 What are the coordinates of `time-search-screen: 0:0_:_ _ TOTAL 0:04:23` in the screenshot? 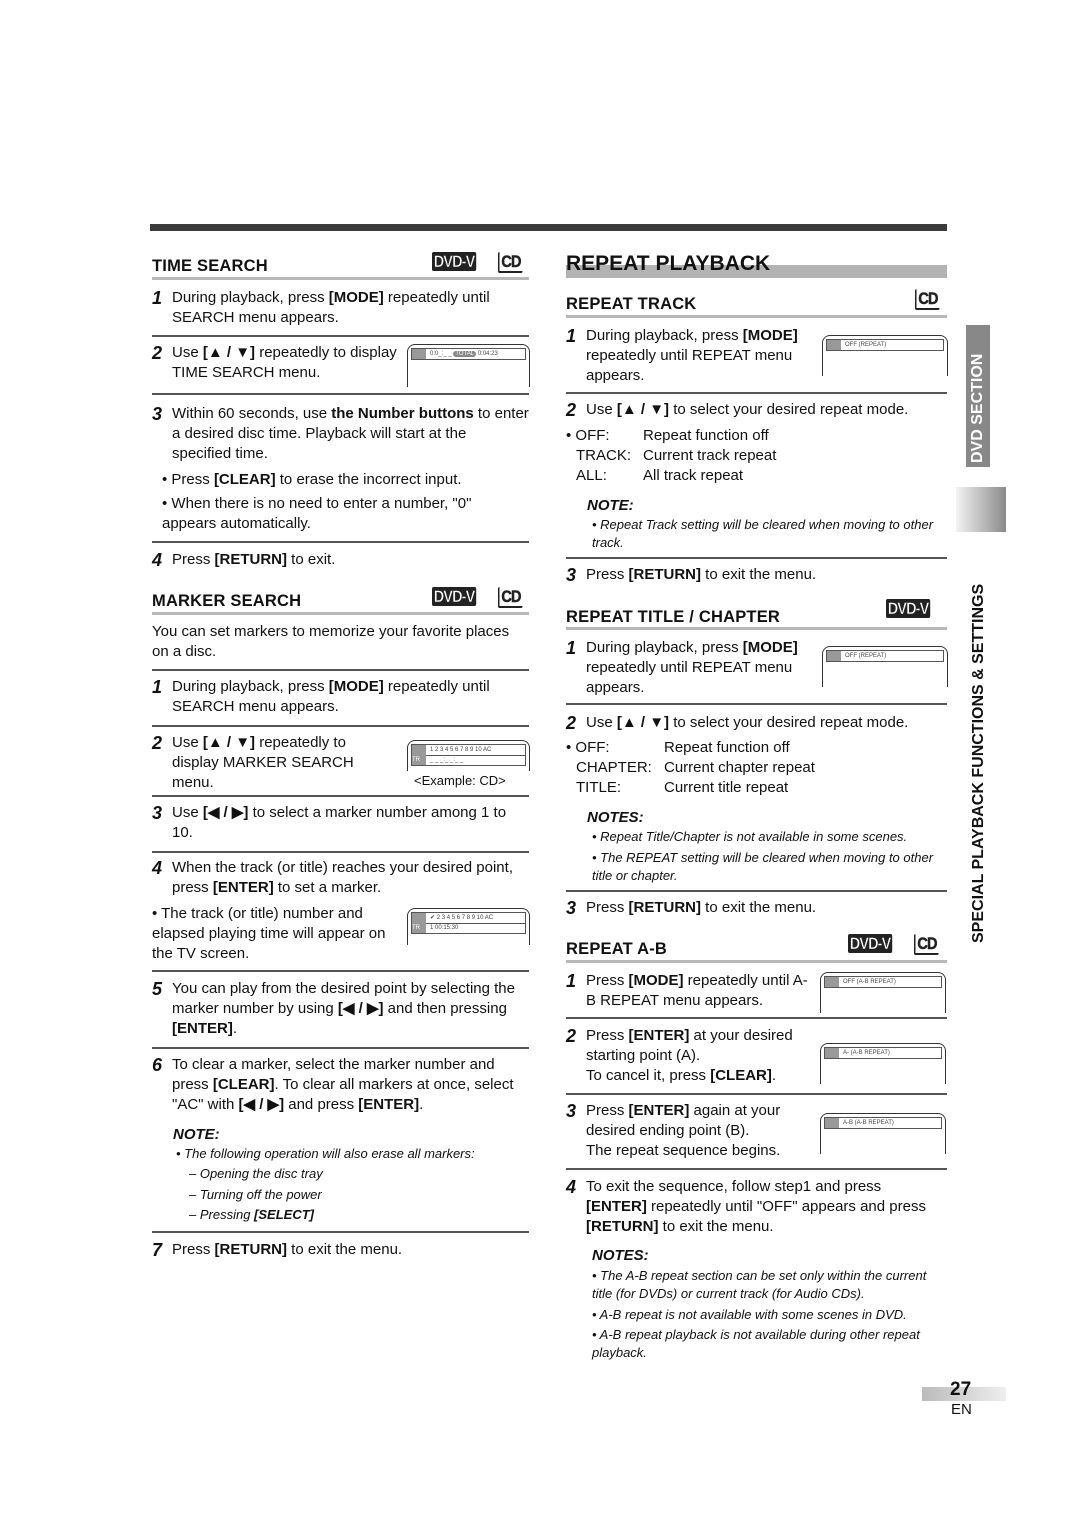 It's located at (468, 365).